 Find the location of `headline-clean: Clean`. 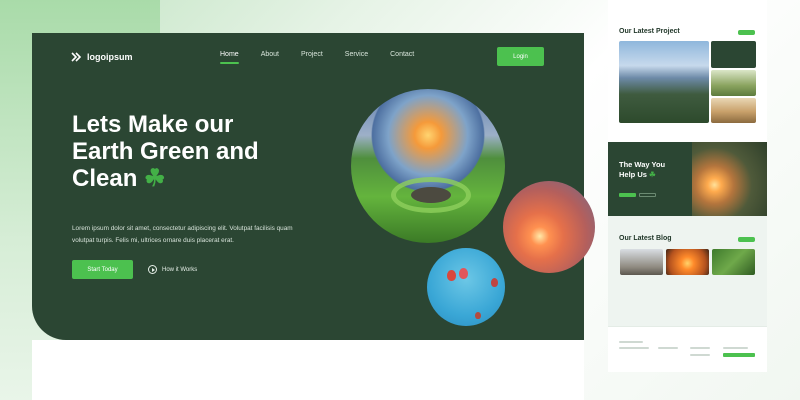

headline-clean: Clean is located at coordinates (105, 178).